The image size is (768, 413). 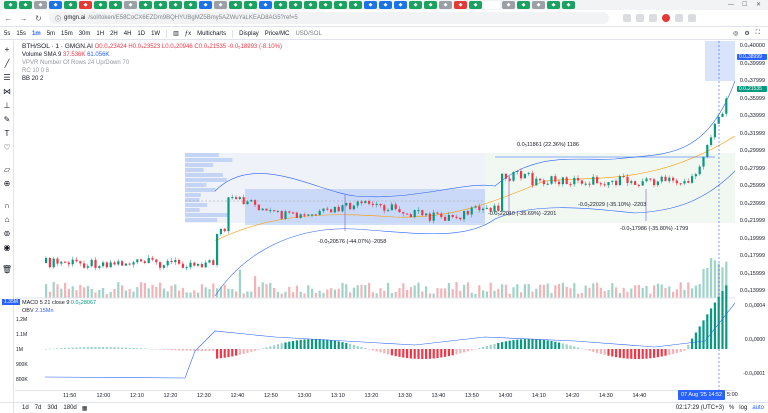 What do you see at coordinates (36, 34) in the screenshot?
I see `interval-1m: 1m` at bounding box center [36, 34].